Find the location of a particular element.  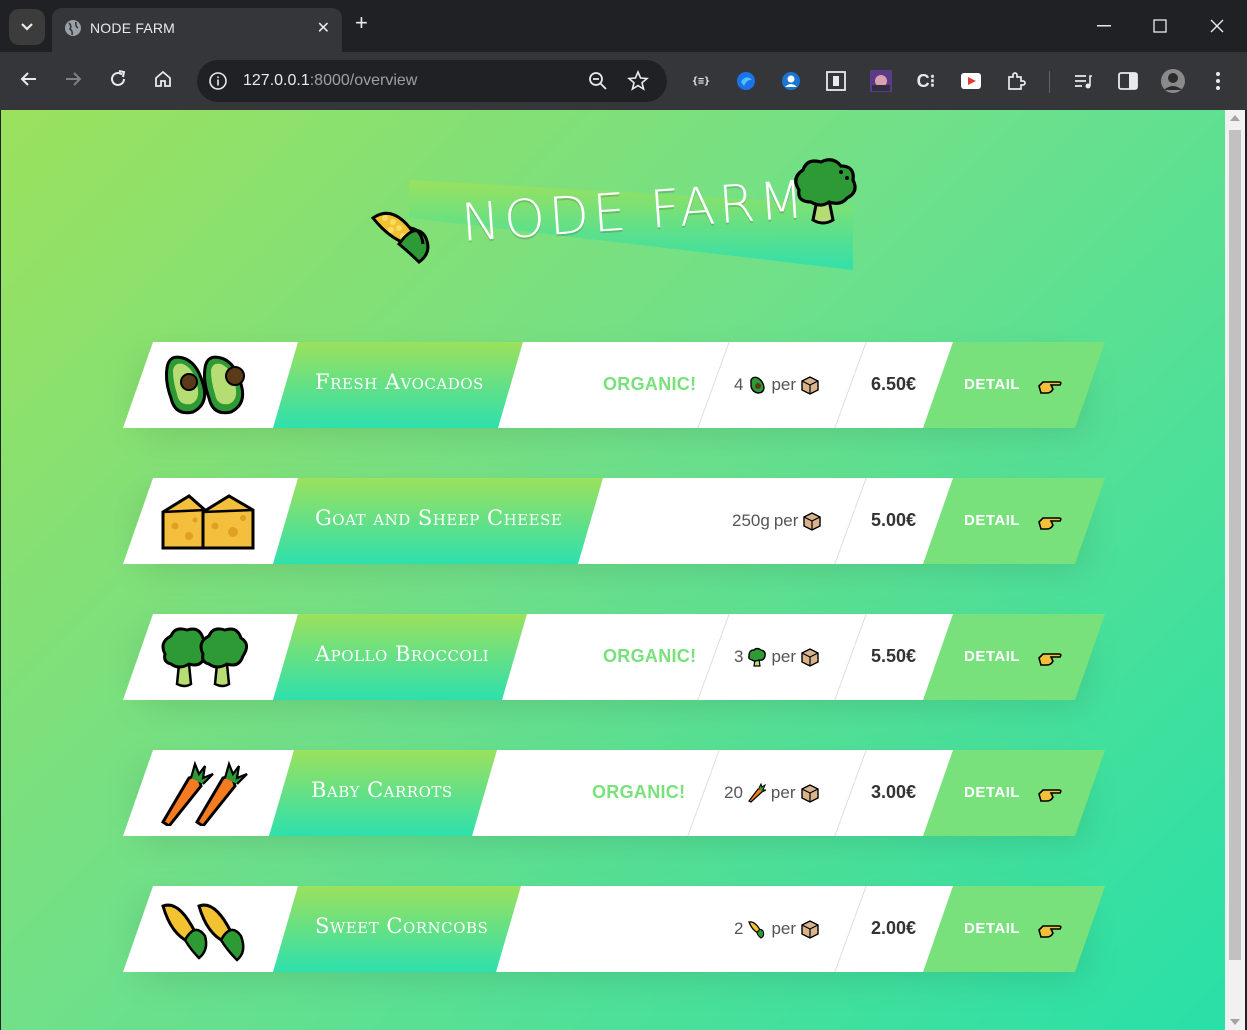

product-name: Apollo Broccoli is located at coordinates (402, 654).